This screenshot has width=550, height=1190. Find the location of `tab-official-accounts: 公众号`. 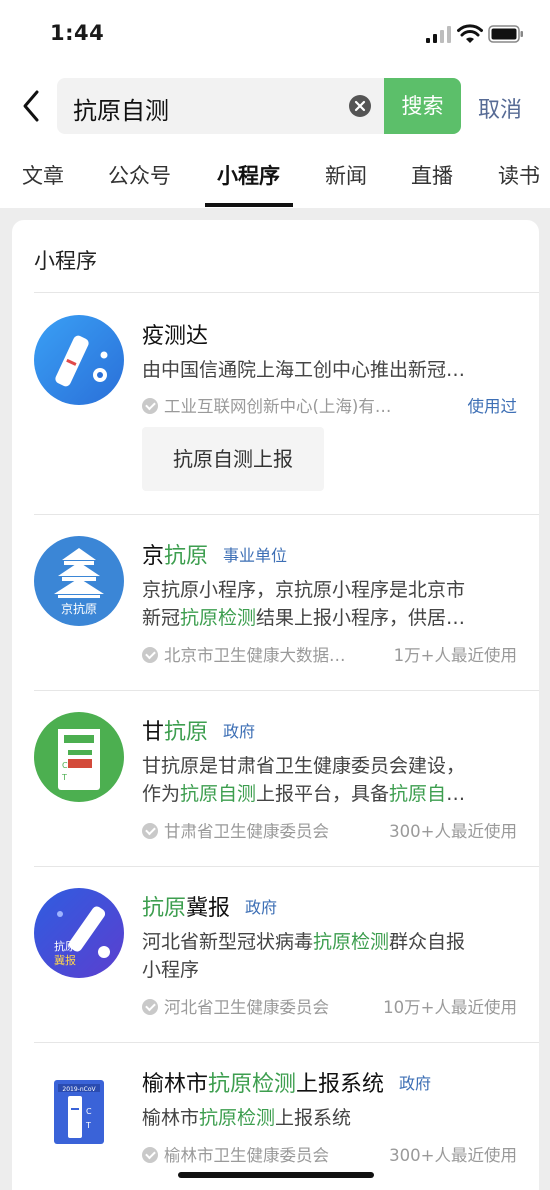

tab-official-accounts: 公众号 is located at coordinates (139, 175).